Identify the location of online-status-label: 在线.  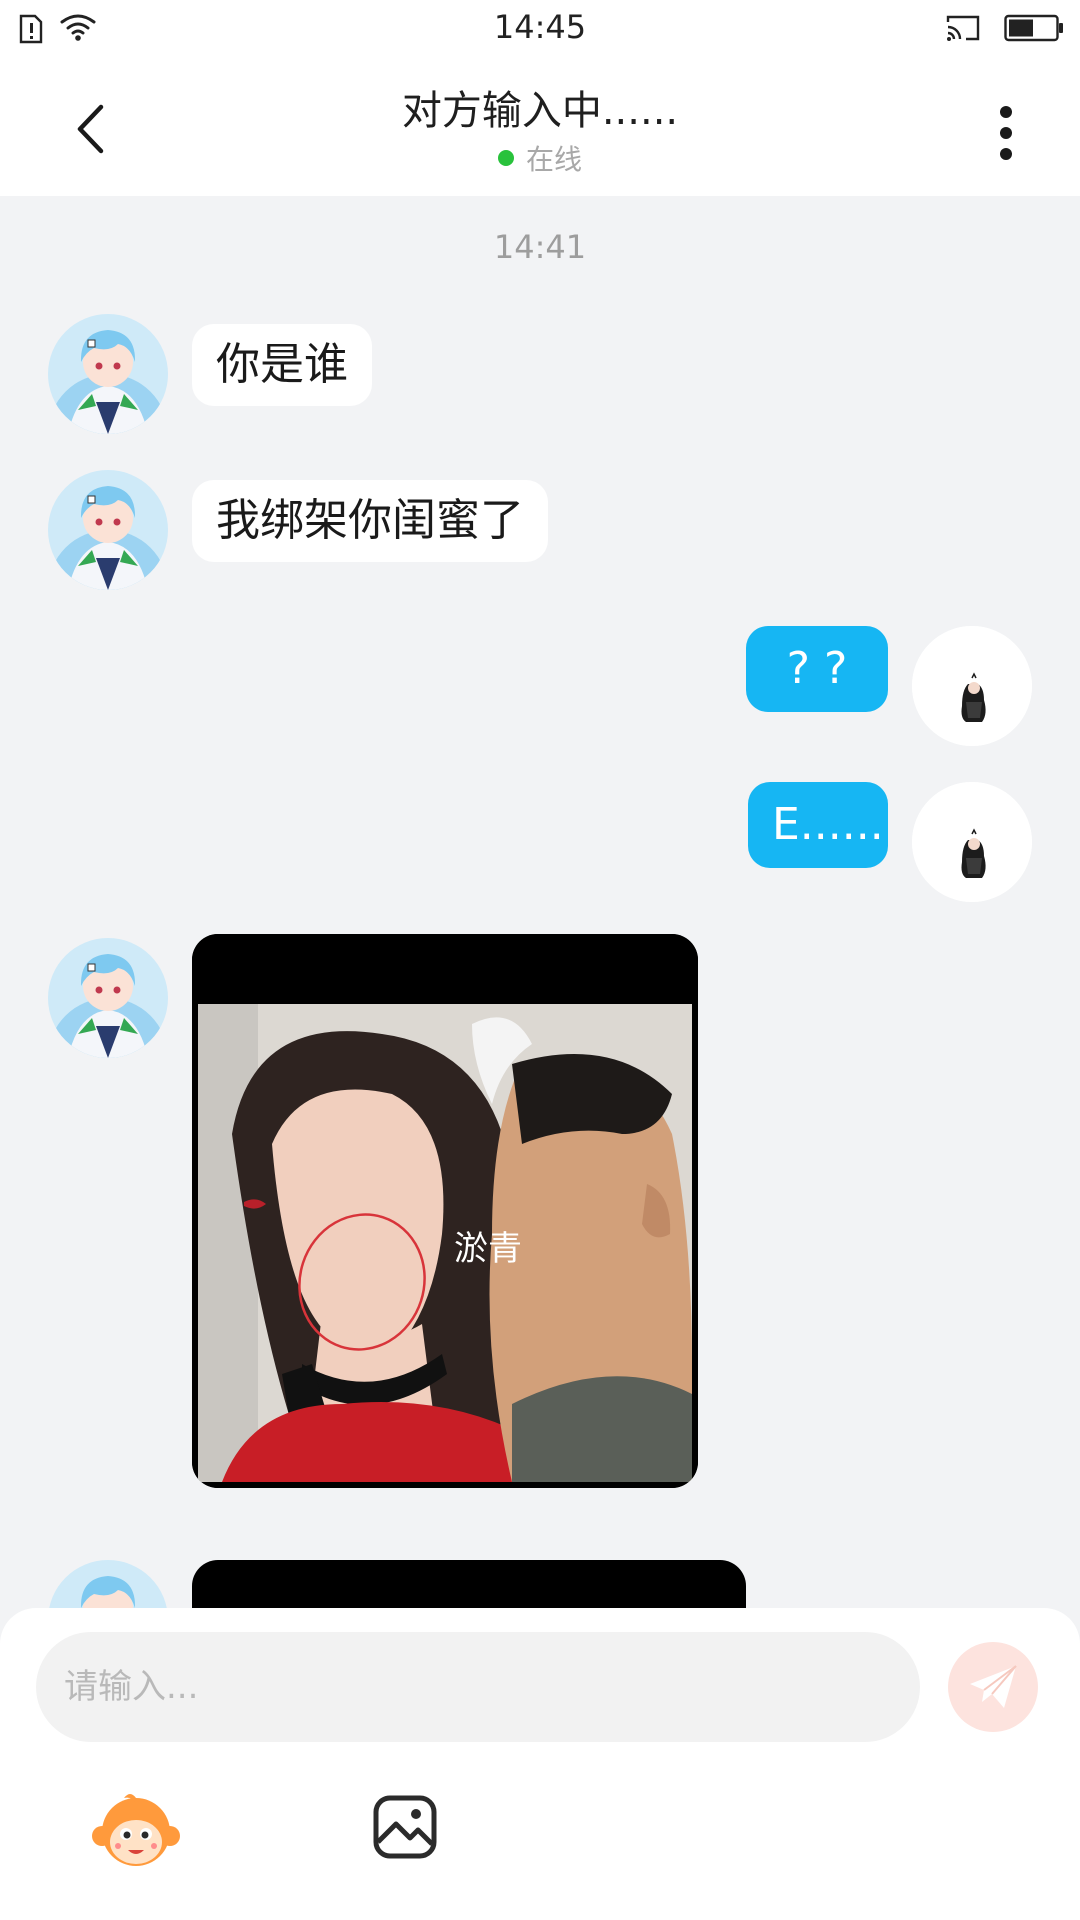
(553, 159).